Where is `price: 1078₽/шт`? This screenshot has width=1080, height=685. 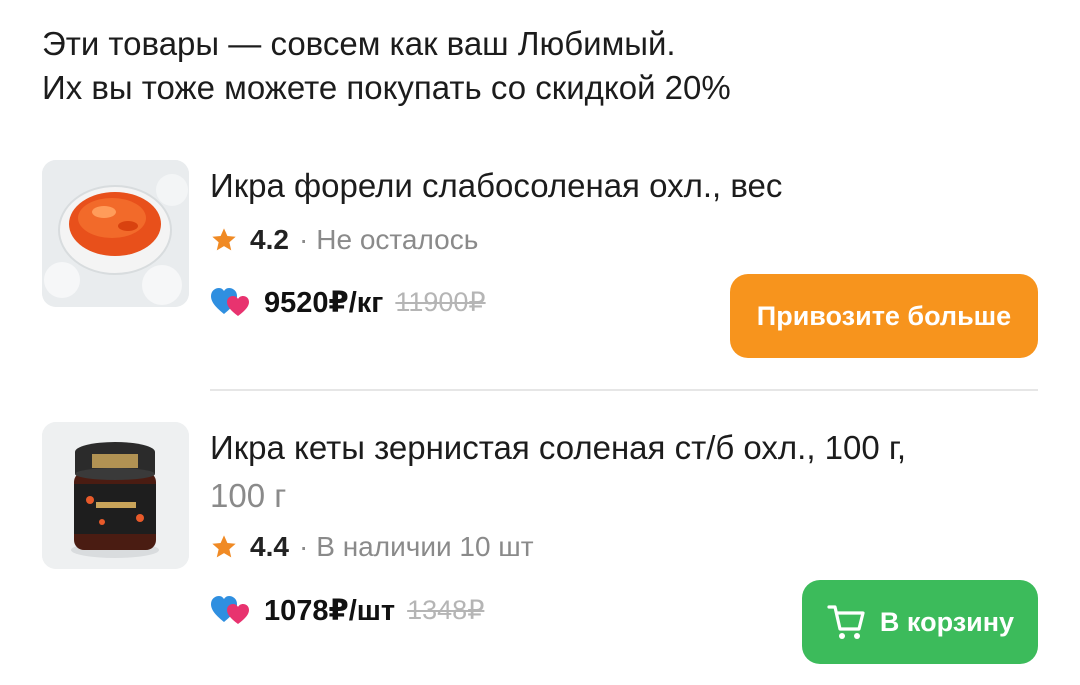
price: 1078₽/шт is located at coordinates (330, 610).